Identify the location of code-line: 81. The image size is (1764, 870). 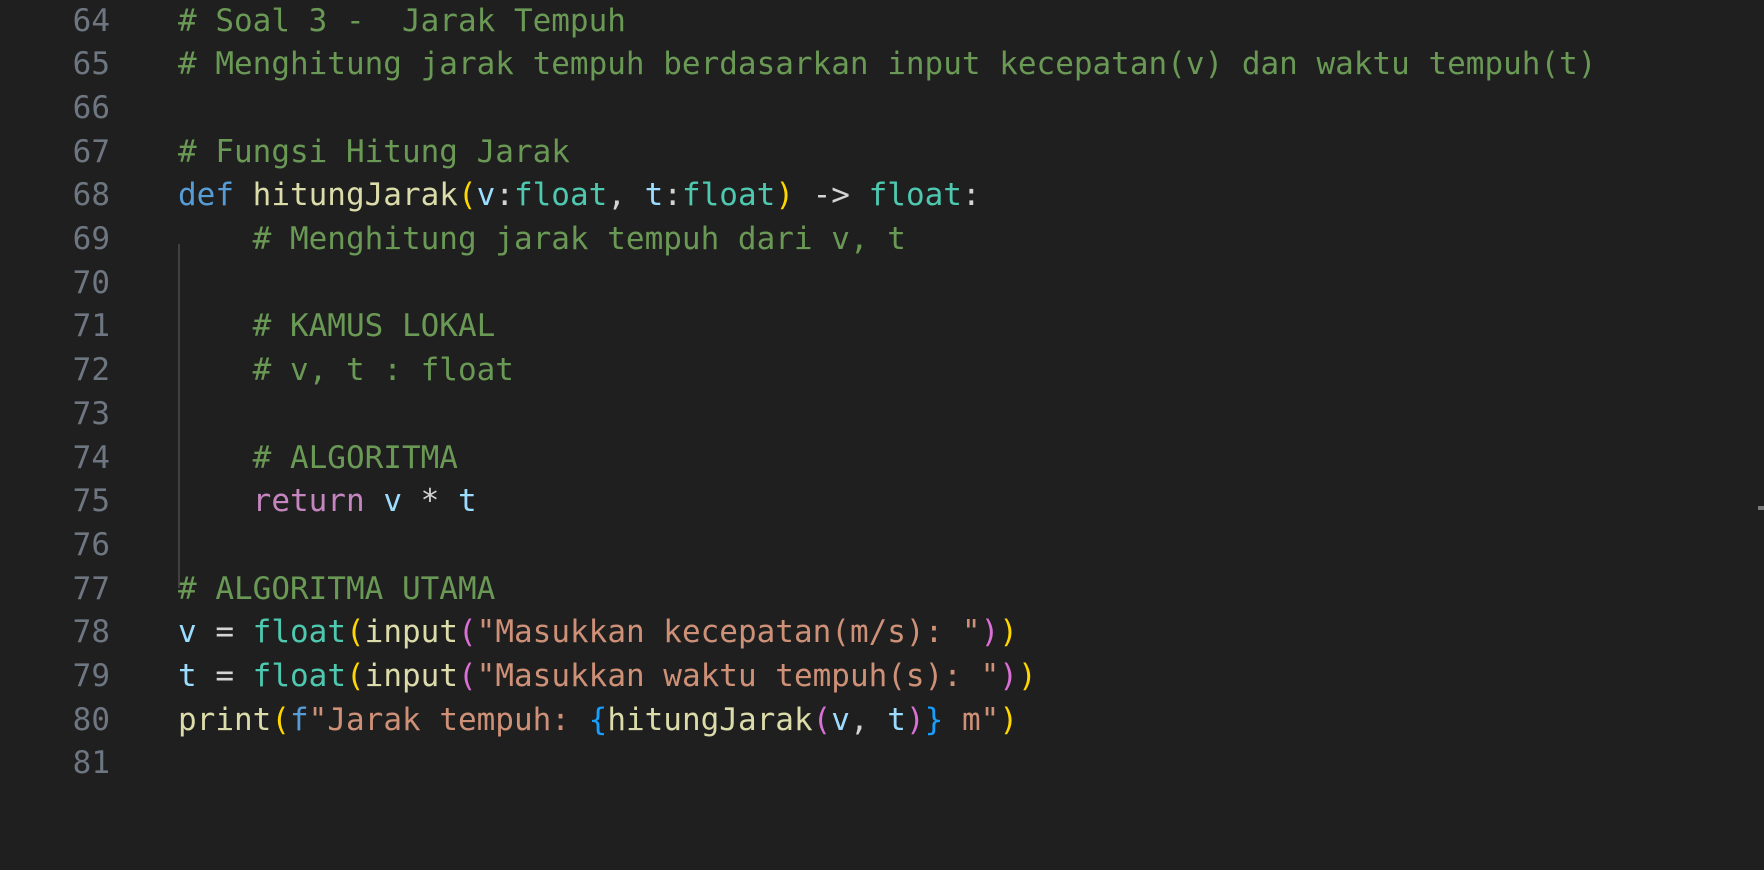
(882, 763).